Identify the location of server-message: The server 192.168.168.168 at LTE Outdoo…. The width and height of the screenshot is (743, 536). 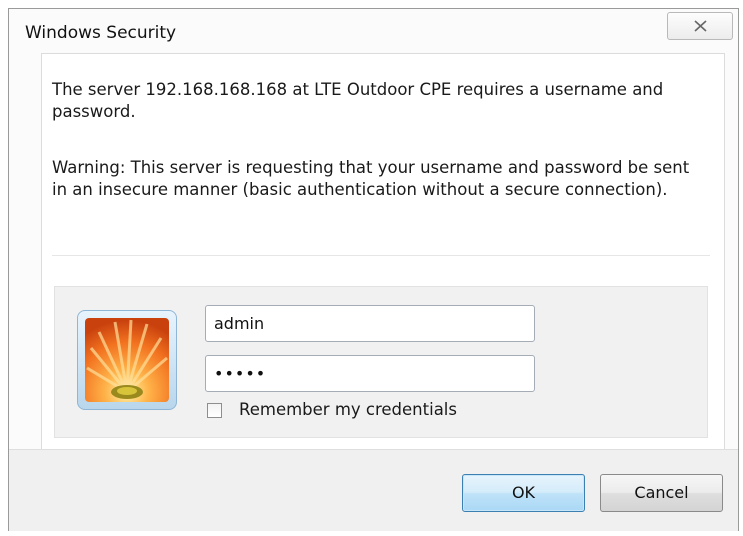
(358, 100).